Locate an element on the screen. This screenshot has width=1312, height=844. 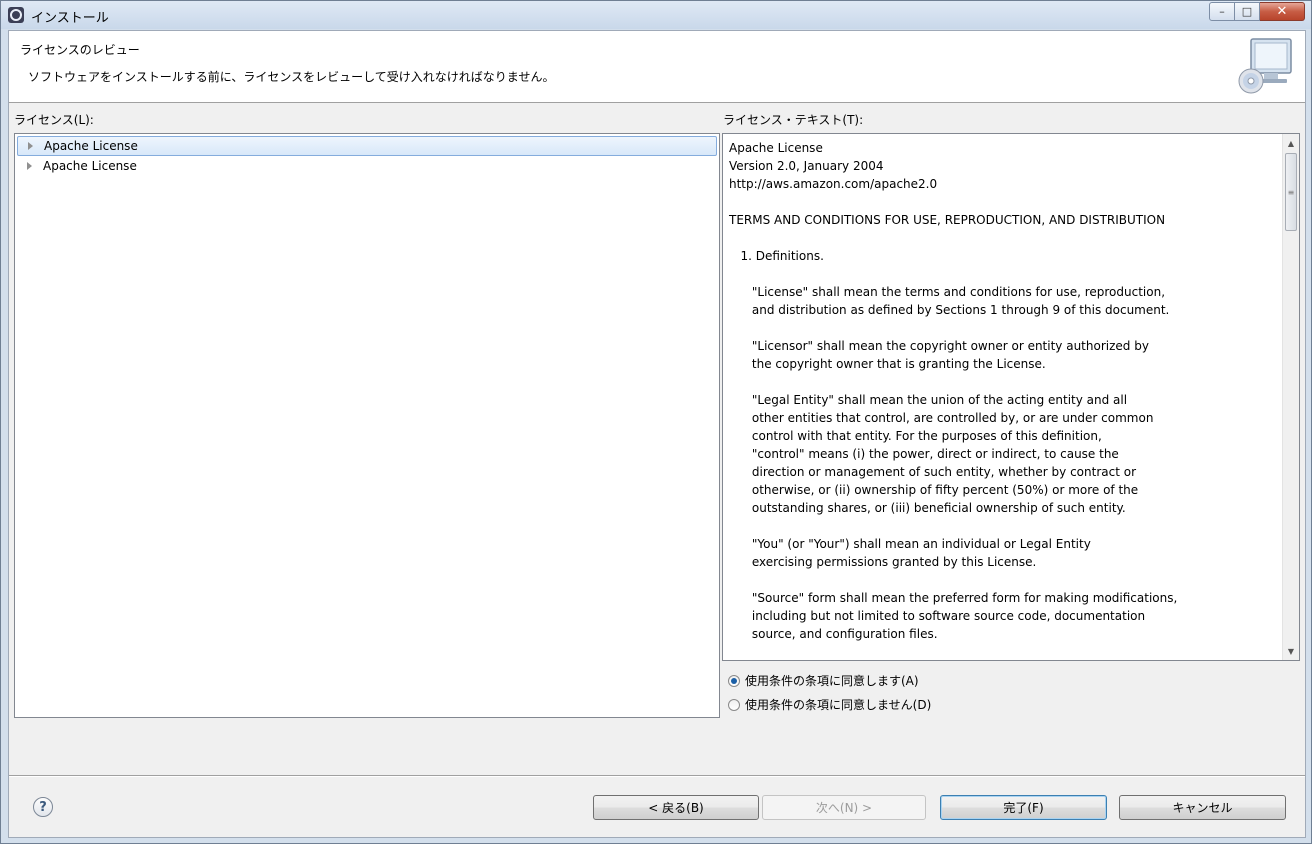
scroll-up-icon: ▲ is located at coordinates (1291, 143).